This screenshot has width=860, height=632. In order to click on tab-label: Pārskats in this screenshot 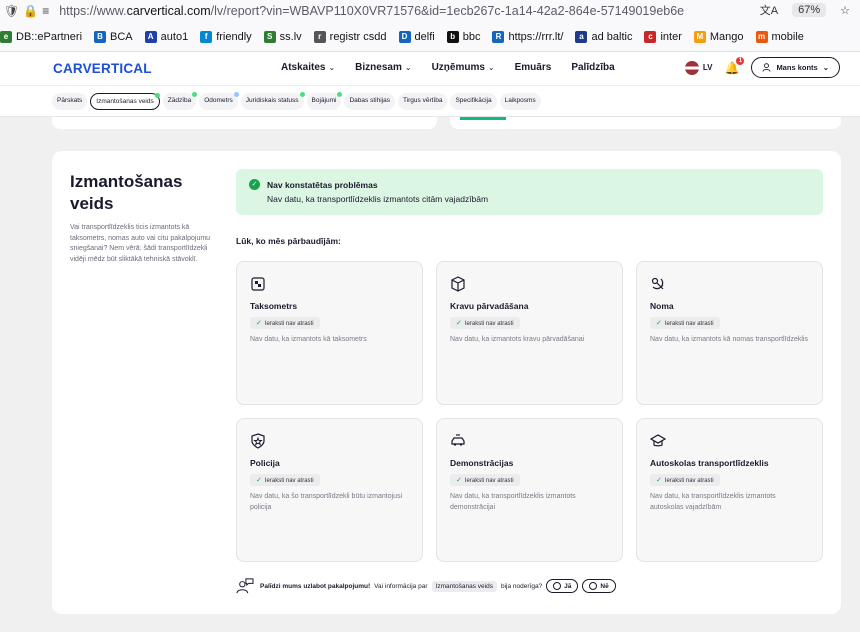, I will do `click(70, 100)`.